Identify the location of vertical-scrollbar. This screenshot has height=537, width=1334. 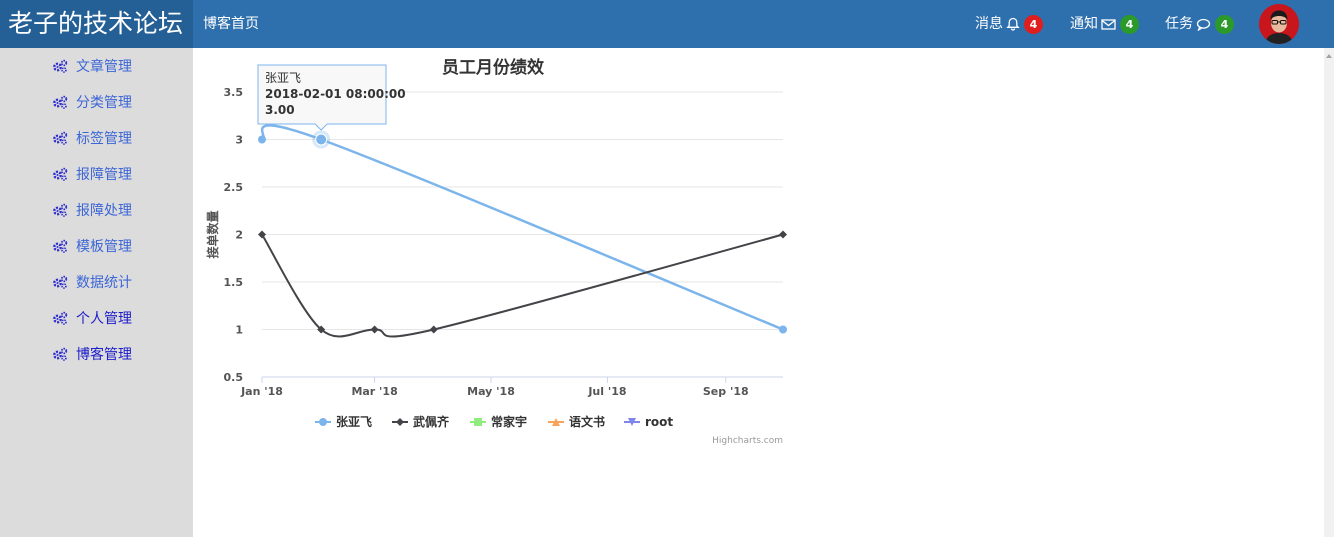
(1329, 292).